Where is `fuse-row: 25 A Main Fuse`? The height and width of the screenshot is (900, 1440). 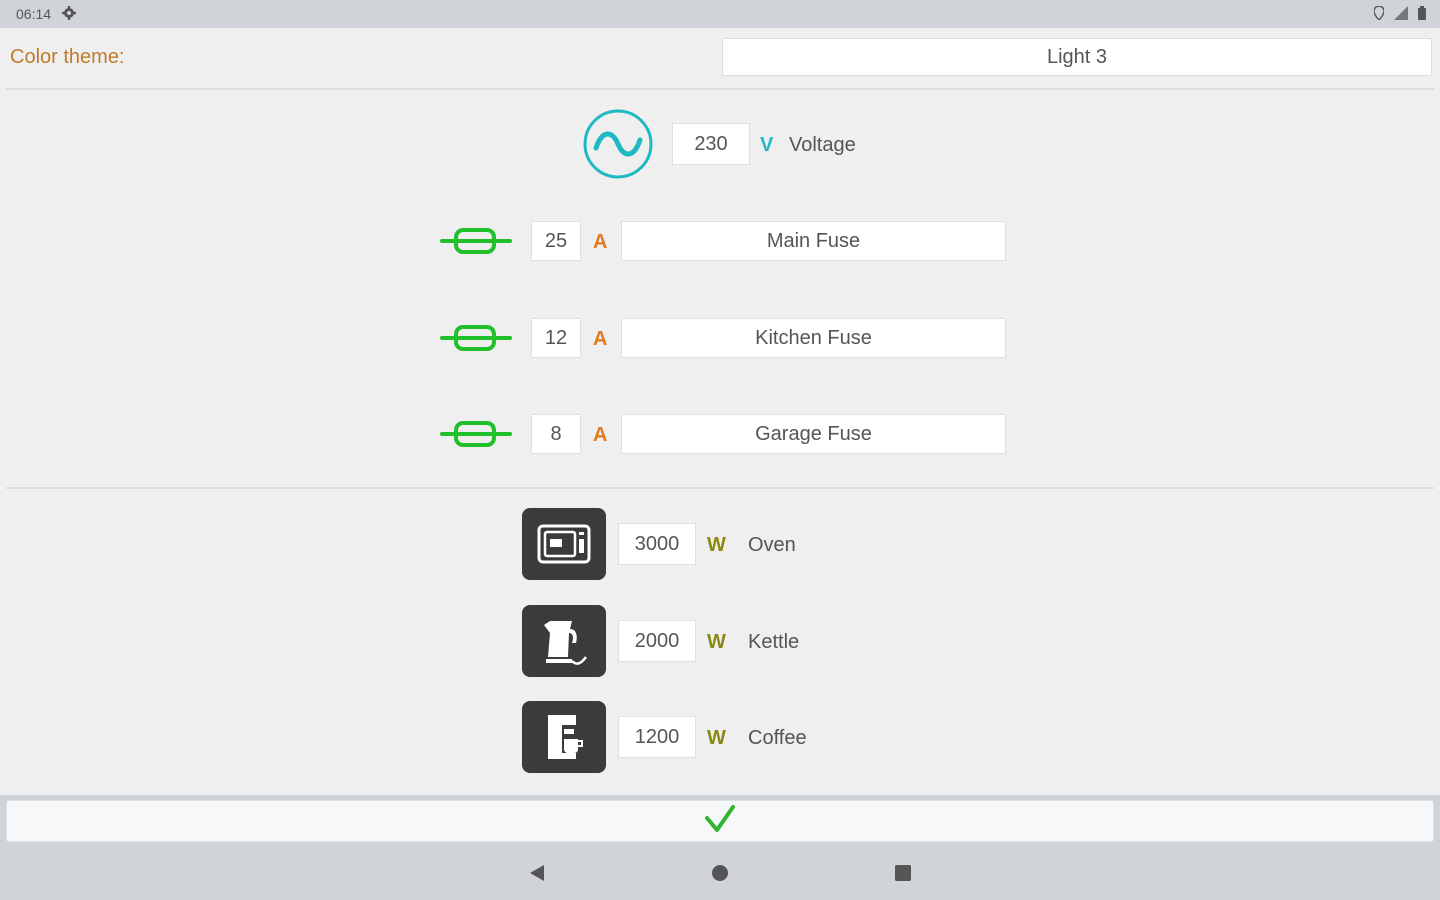 fuse-row: 25 A Main Fuse is located at coordinates (720, 241).